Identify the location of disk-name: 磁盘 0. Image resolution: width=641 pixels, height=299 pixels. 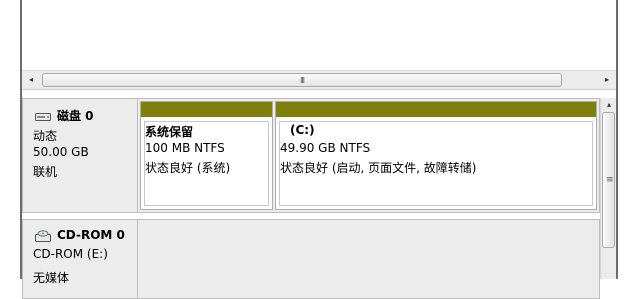
(75, 116).